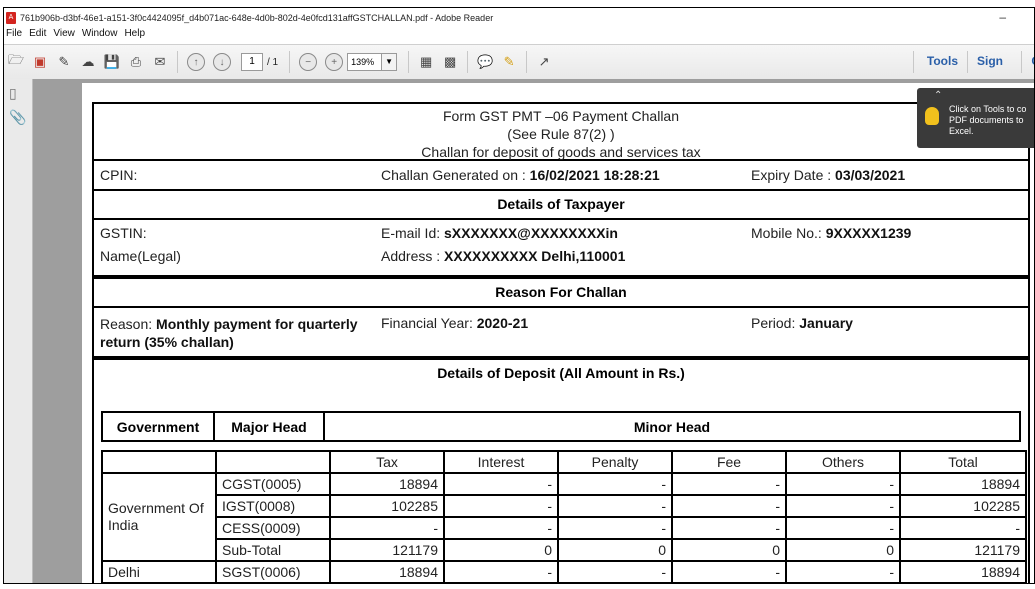 The width and height of the screenshot is (1035, 589). What do you see at coordinates (831, 233) in the screenshot?
I see `mobile: Mobile No.: 9XXXXX1239` at bounding box center [831, 233].